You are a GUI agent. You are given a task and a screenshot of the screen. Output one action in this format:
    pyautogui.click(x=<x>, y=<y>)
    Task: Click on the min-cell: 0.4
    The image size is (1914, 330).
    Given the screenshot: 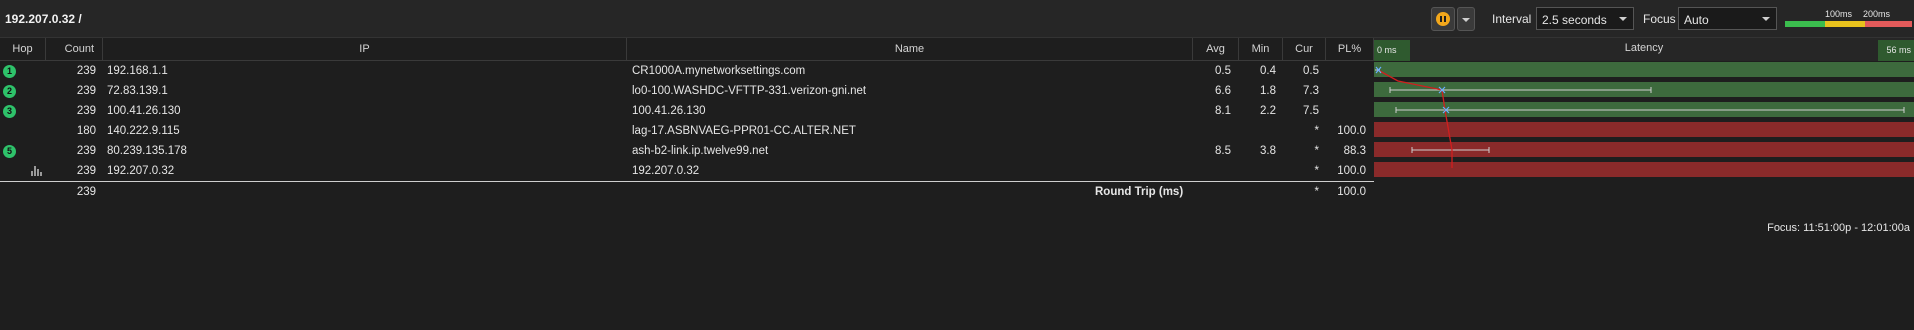 What is the action you would take?
    pyautogui.click(x=1268, y=71)
    